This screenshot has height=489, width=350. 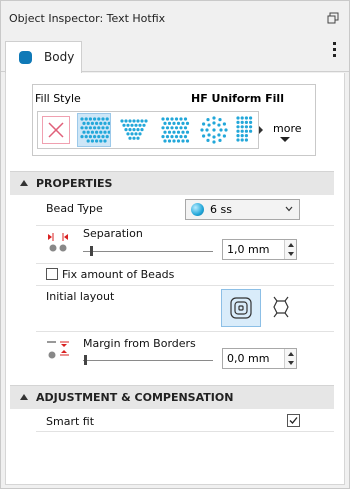 What do you see at coordinates (80, 296) in the screenshot?
I see `initial-layout-label: Initial layout` at bounding box center [80, 296].